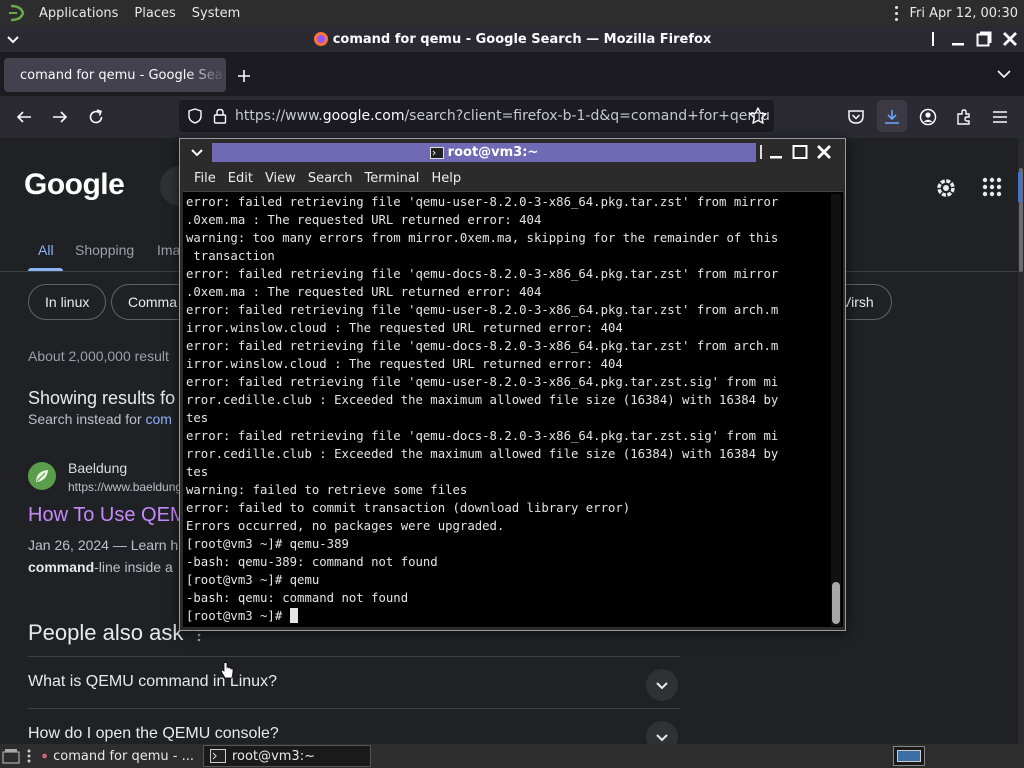 This screenshot has width=1024, height=768. What do you see at coordinates (17, 13) in the screenshot?
I see `applications-logo-icon` at bounding box center [17, 13].